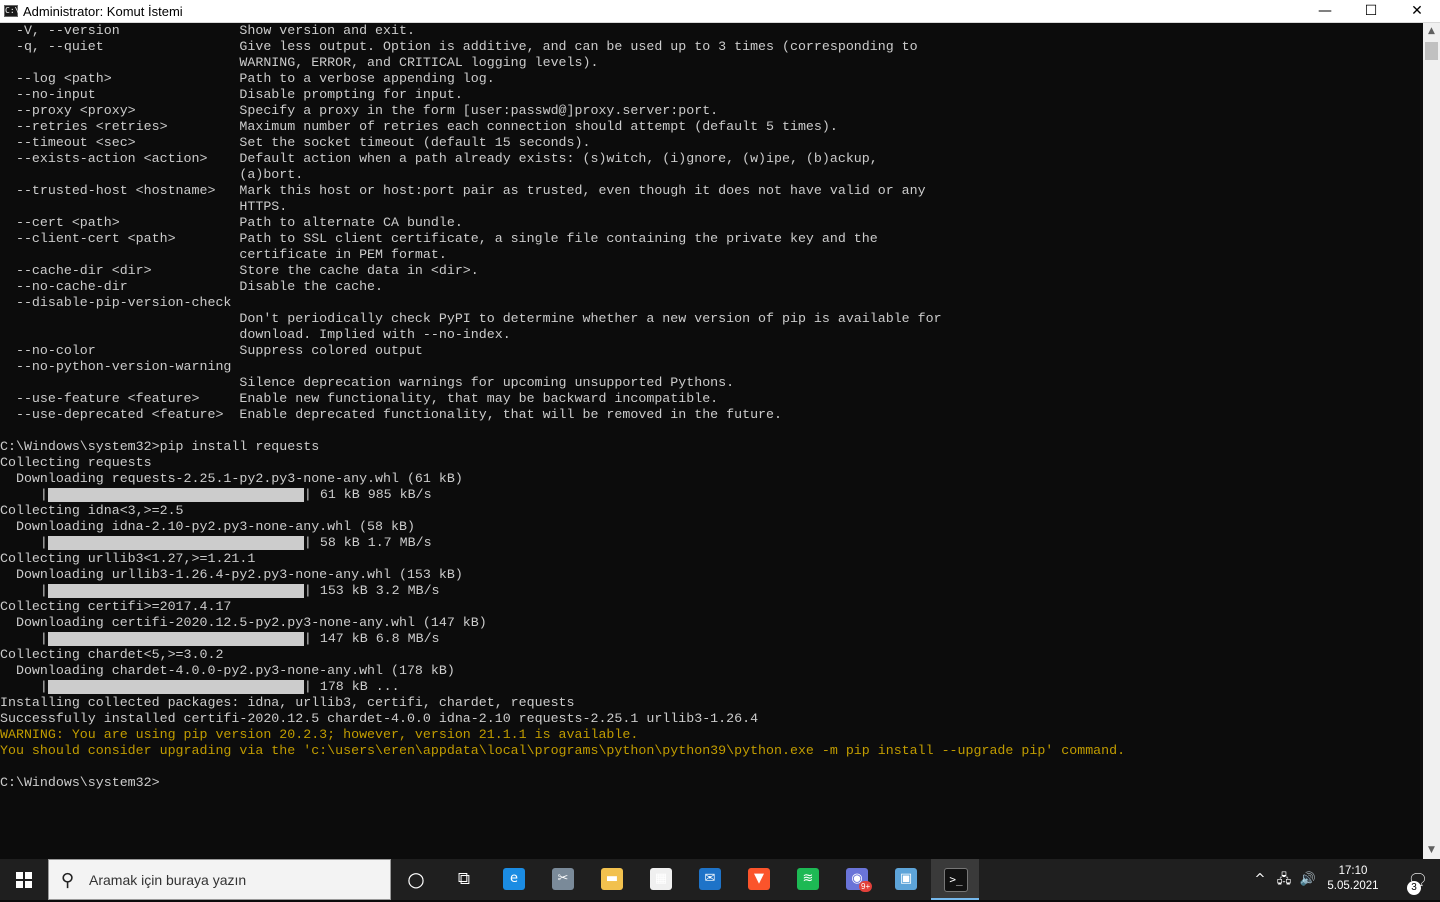 This screenshot has width=1440, height=902. I want to click on vertical-scrollbar: ▲ ▼, so click(1431, 441).